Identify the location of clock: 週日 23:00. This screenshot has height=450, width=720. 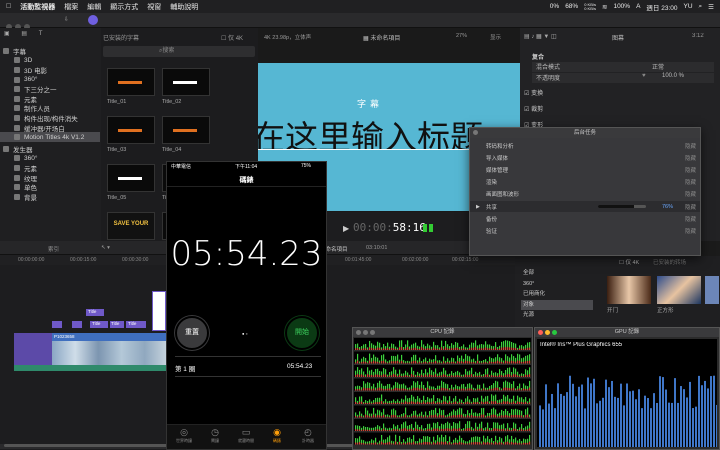
(661, 7).